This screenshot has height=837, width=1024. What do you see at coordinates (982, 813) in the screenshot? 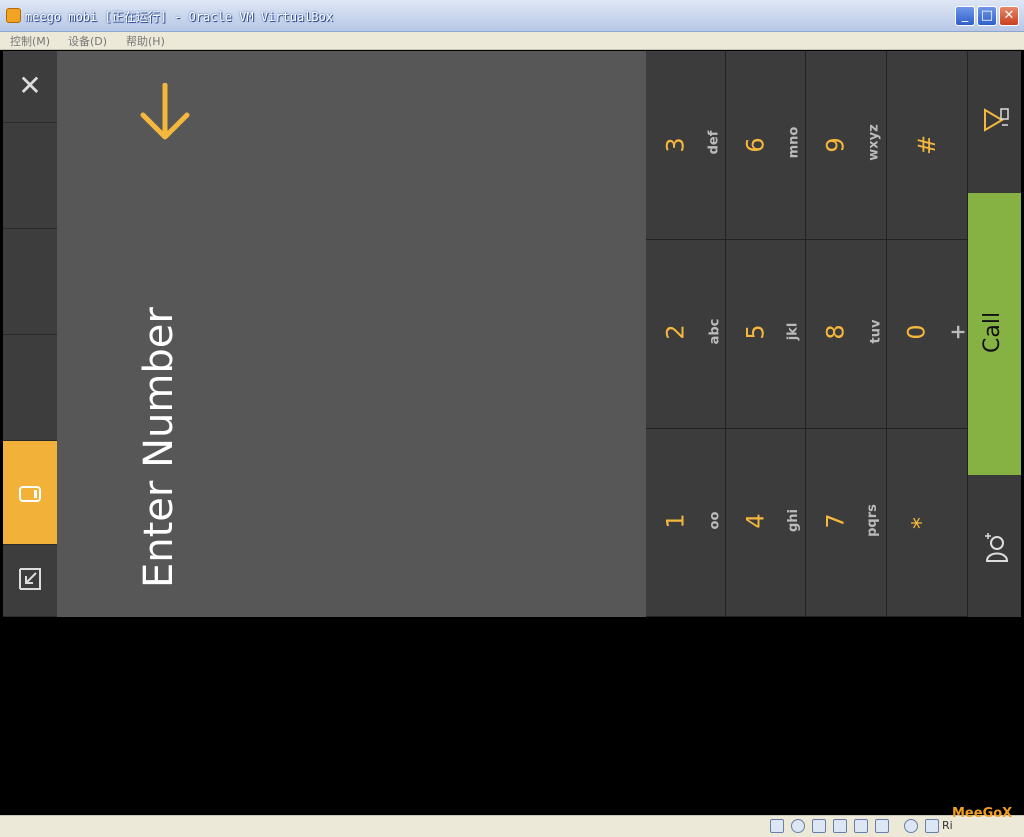
I see `watermark-logo: MeeGoX` at bounding box center [982, 813].